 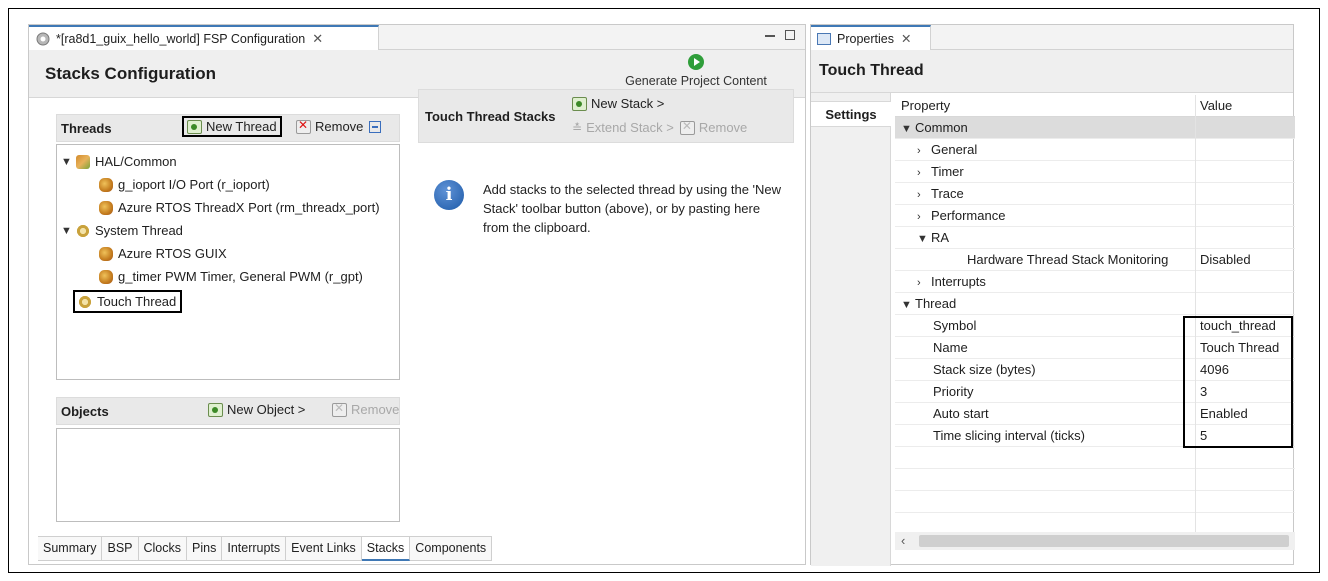 I want to click on row-value: Enabled, so click(x=1245, y=414).